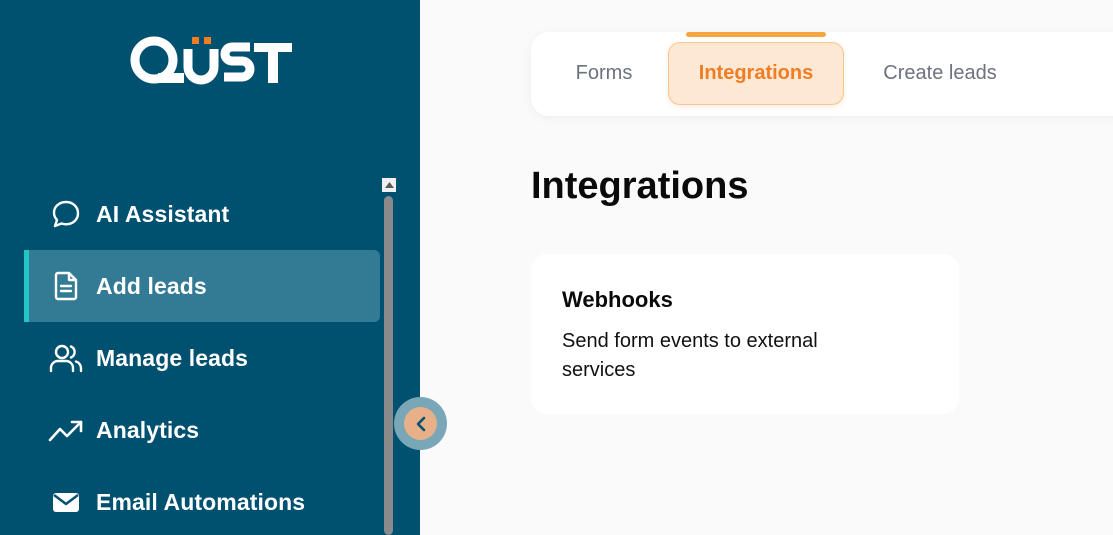 The image size is (1113, 535). What do you see at coordinates (66, 430) in the screenshot?
I see `trending-up-icon` at bounding box center [66, 430].